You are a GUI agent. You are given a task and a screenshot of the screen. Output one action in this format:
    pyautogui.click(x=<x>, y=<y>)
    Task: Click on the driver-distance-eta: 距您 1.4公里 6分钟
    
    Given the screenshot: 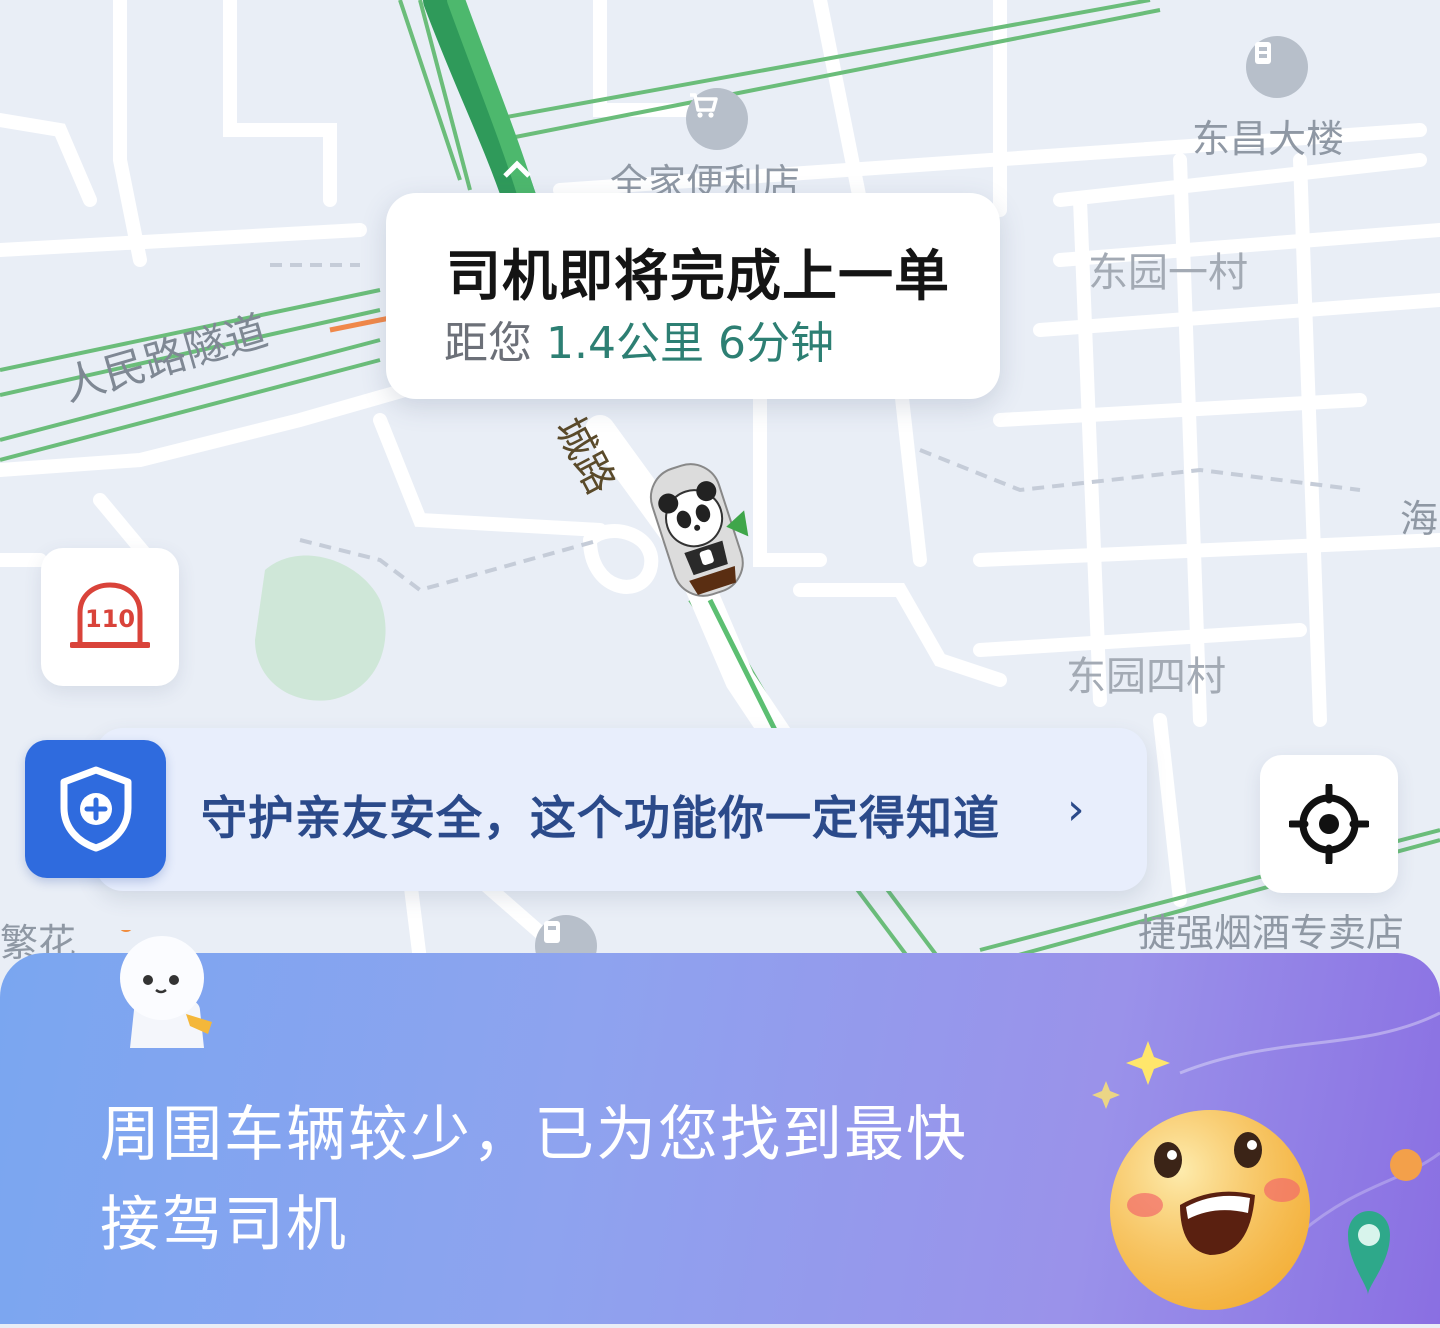 What is the action you would take?
    pyautogui.click(x=639, y=339)
    